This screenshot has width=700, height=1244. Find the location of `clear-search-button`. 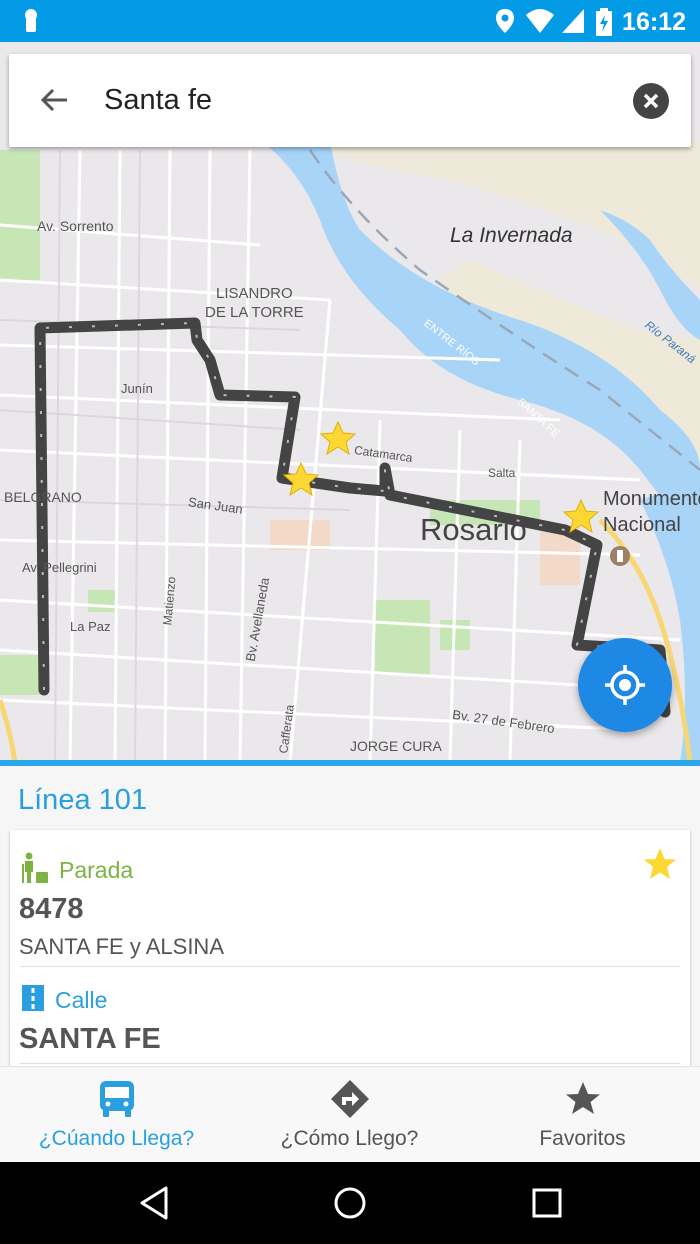

clear-search-button is located at coordinates (651, 101).